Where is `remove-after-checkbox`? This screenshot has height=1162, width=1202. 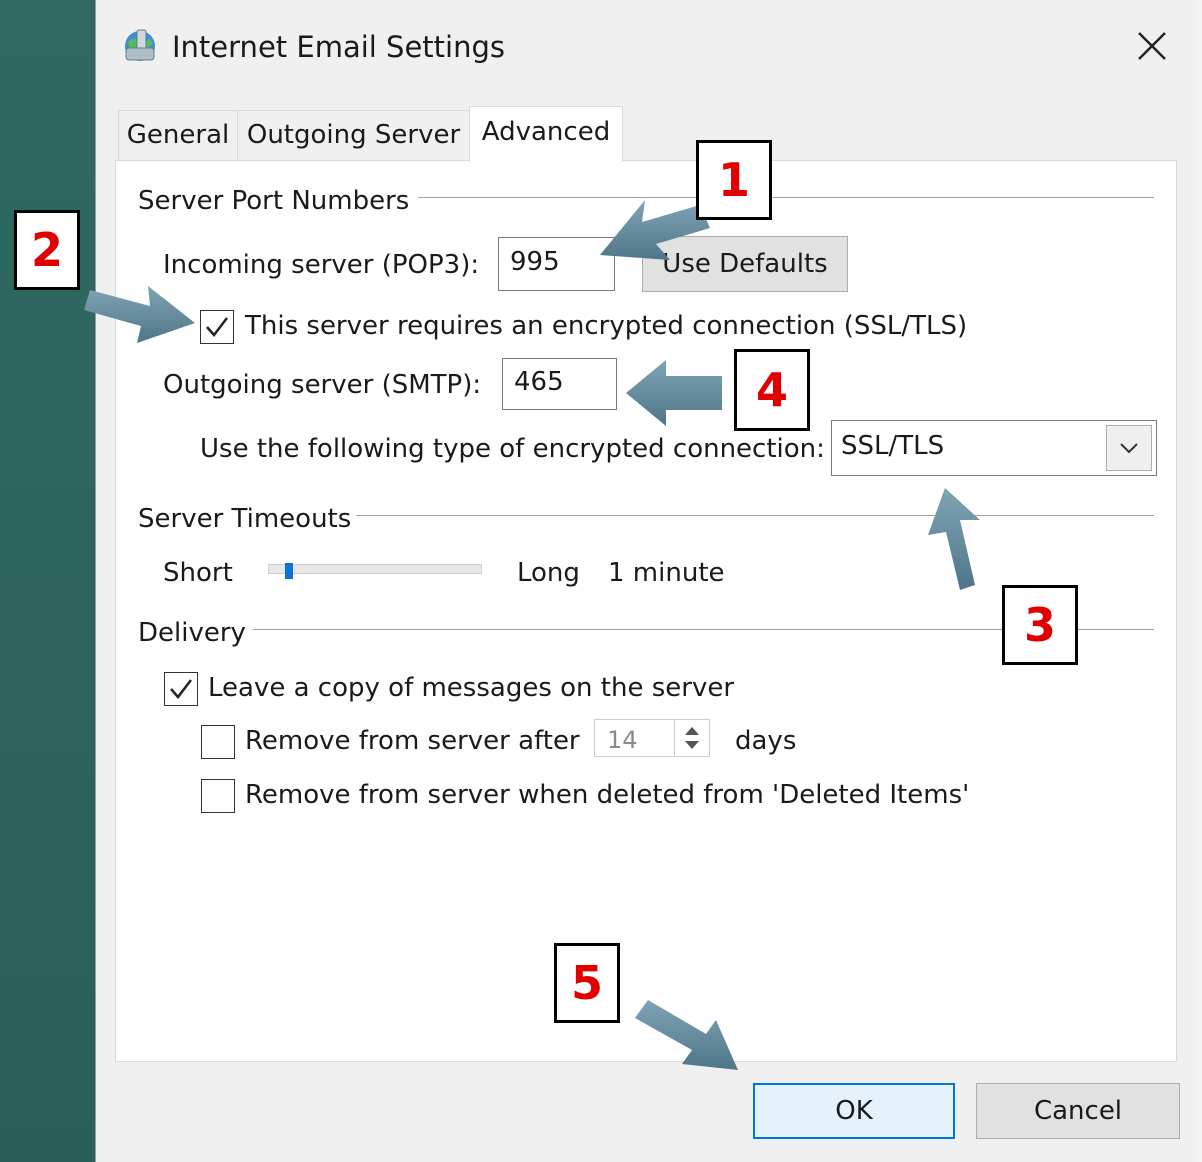 remove-after-checkbox is located at coordinates (218, 742).